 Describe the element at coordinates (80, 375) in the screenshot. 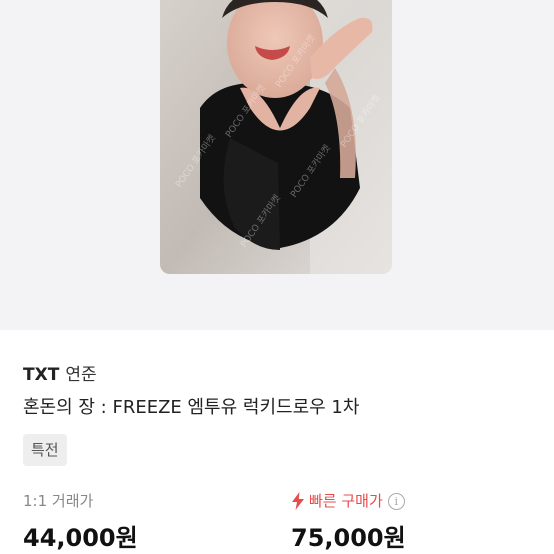

I see `member-name: 연준` at that location.